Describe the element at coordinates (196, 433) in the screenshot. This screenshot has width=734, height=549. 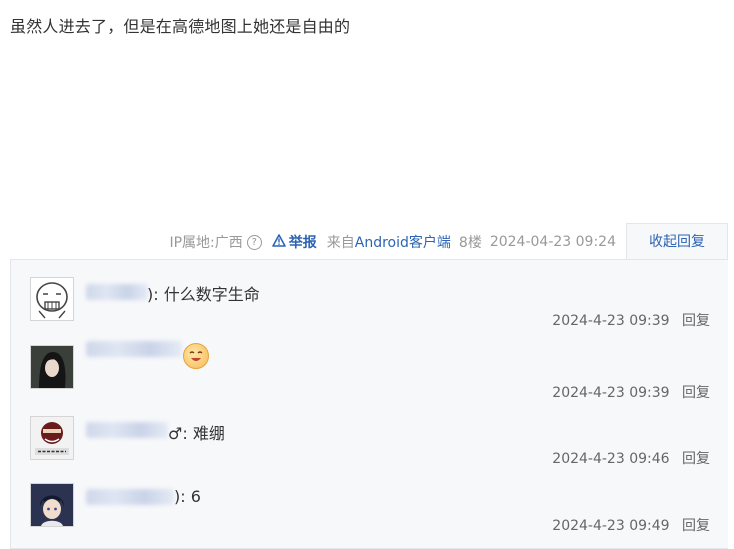
I see `reply-text: ♂: 难绷` at that location.